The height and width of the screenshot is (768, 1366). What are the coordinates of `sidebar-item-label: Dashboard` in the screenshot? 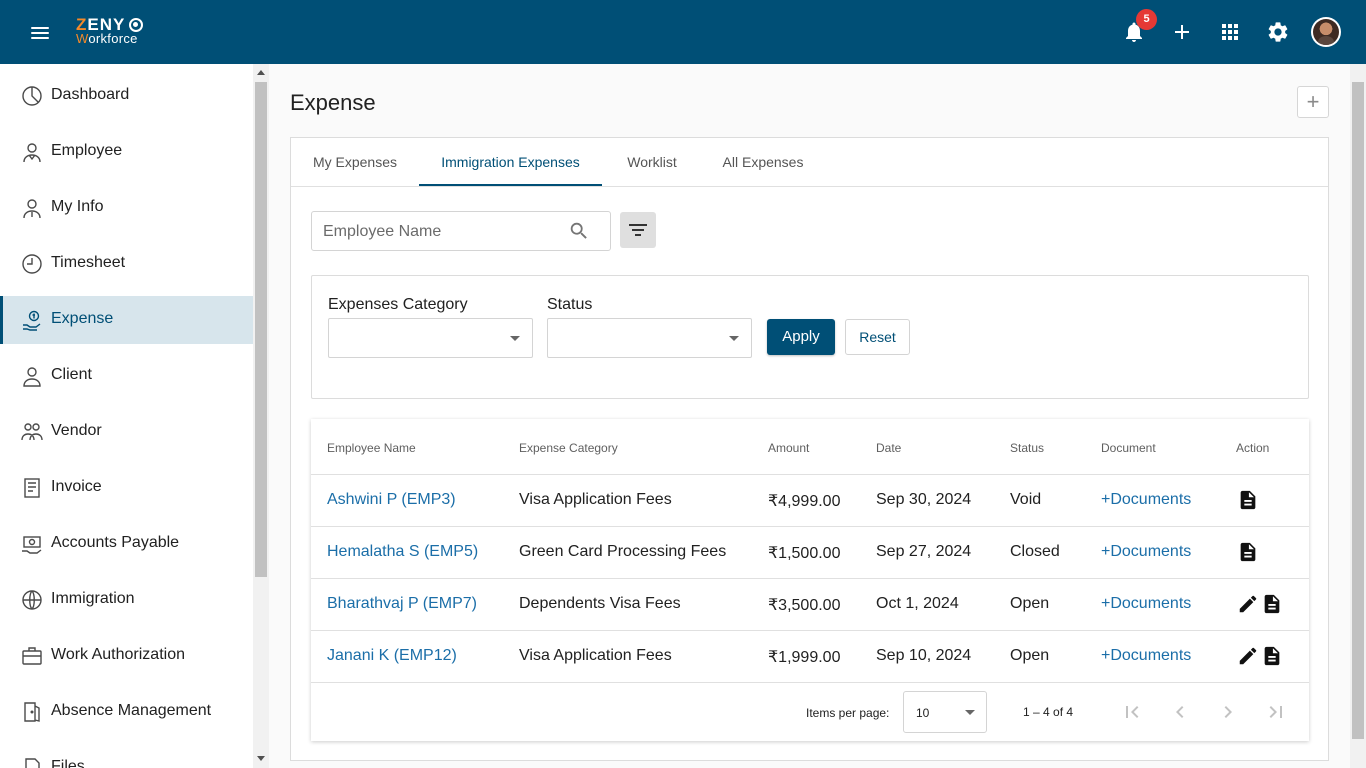 It's located at (90, 94).